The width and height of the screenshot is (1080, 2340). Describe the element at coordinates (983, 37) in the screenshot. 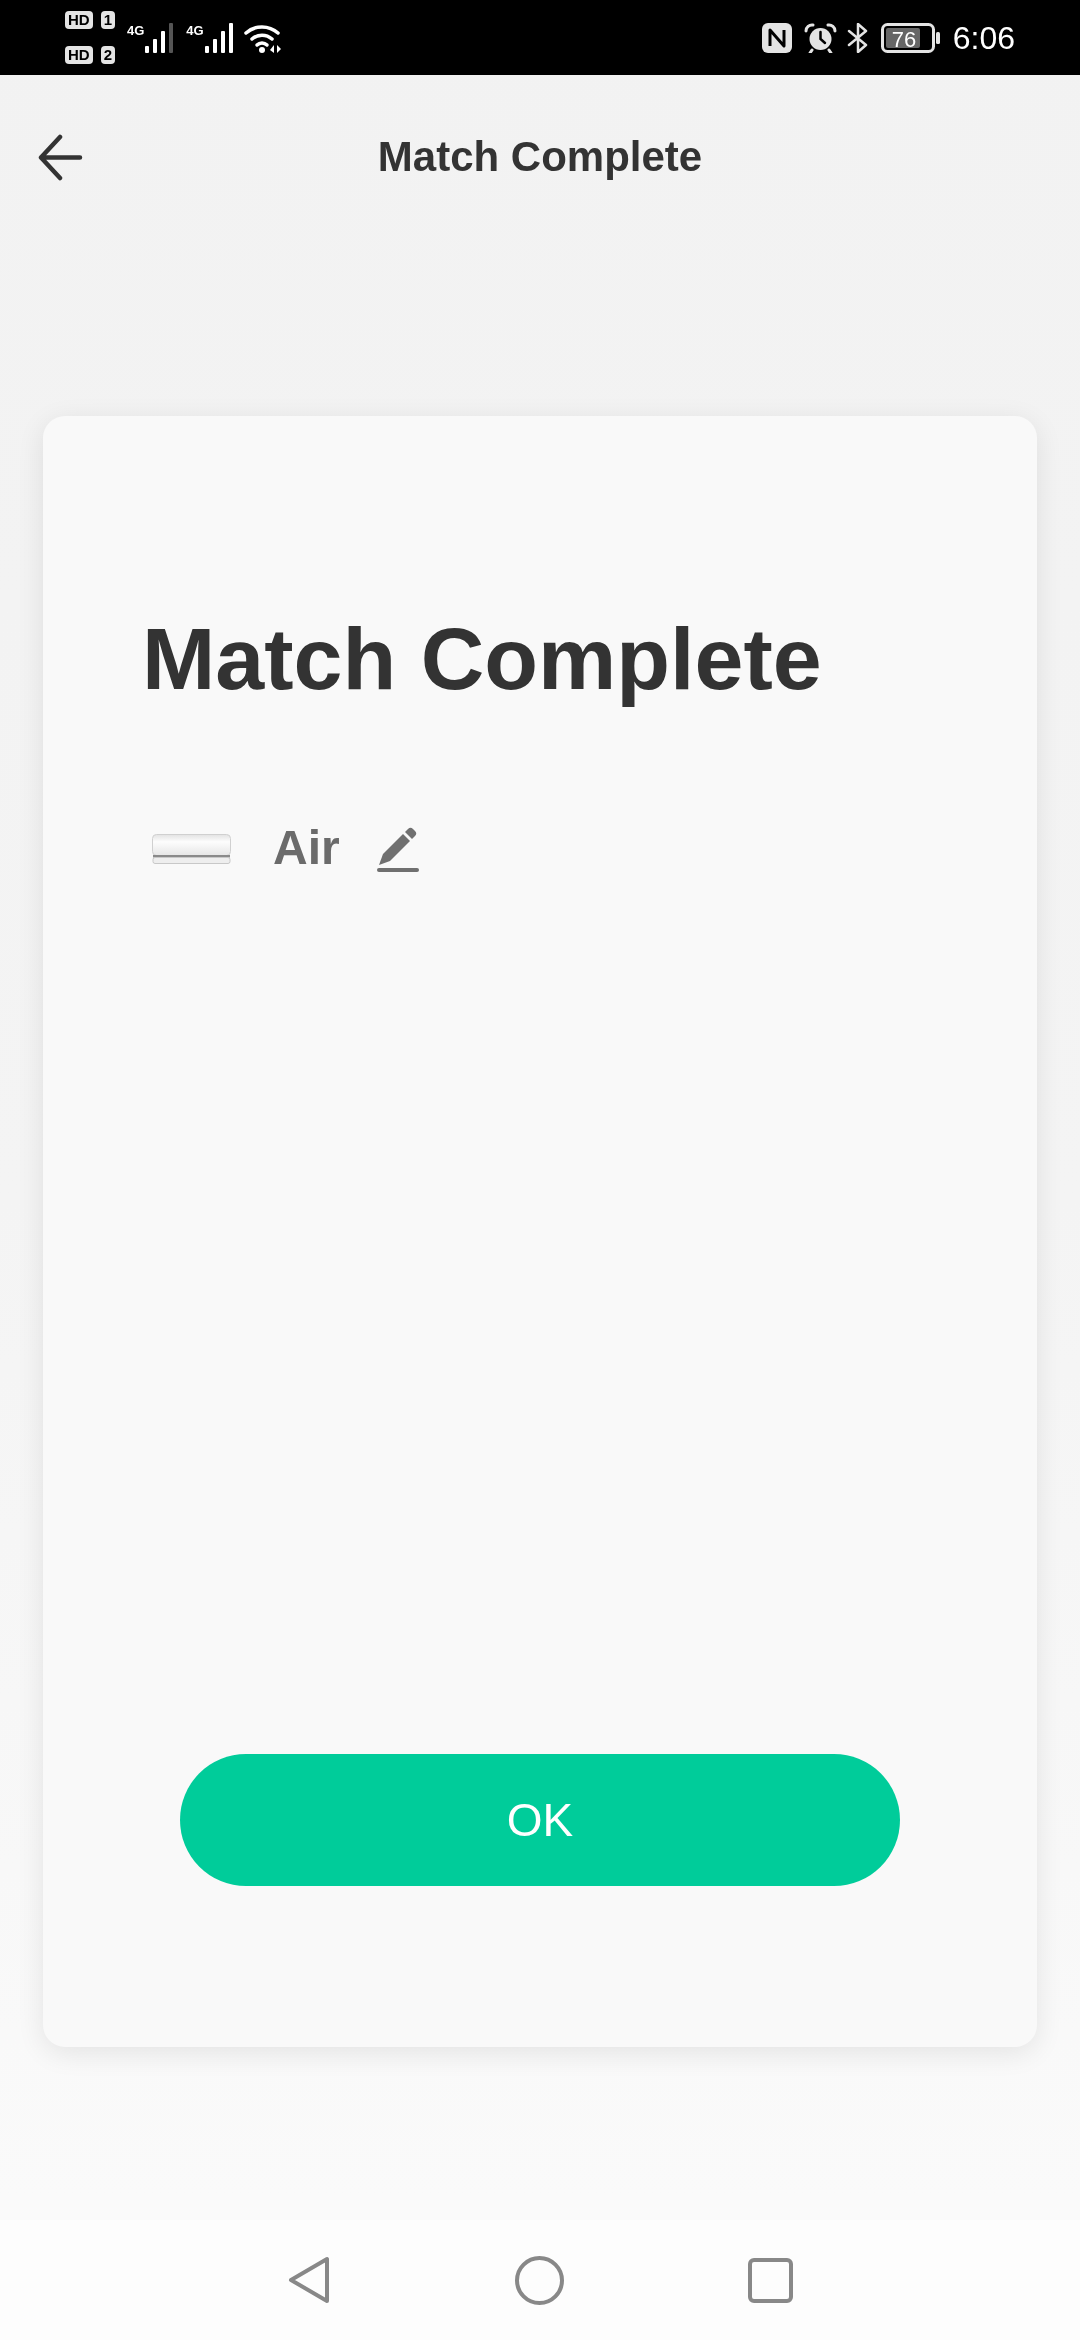

I see `clock-text: 6:06` at that location.